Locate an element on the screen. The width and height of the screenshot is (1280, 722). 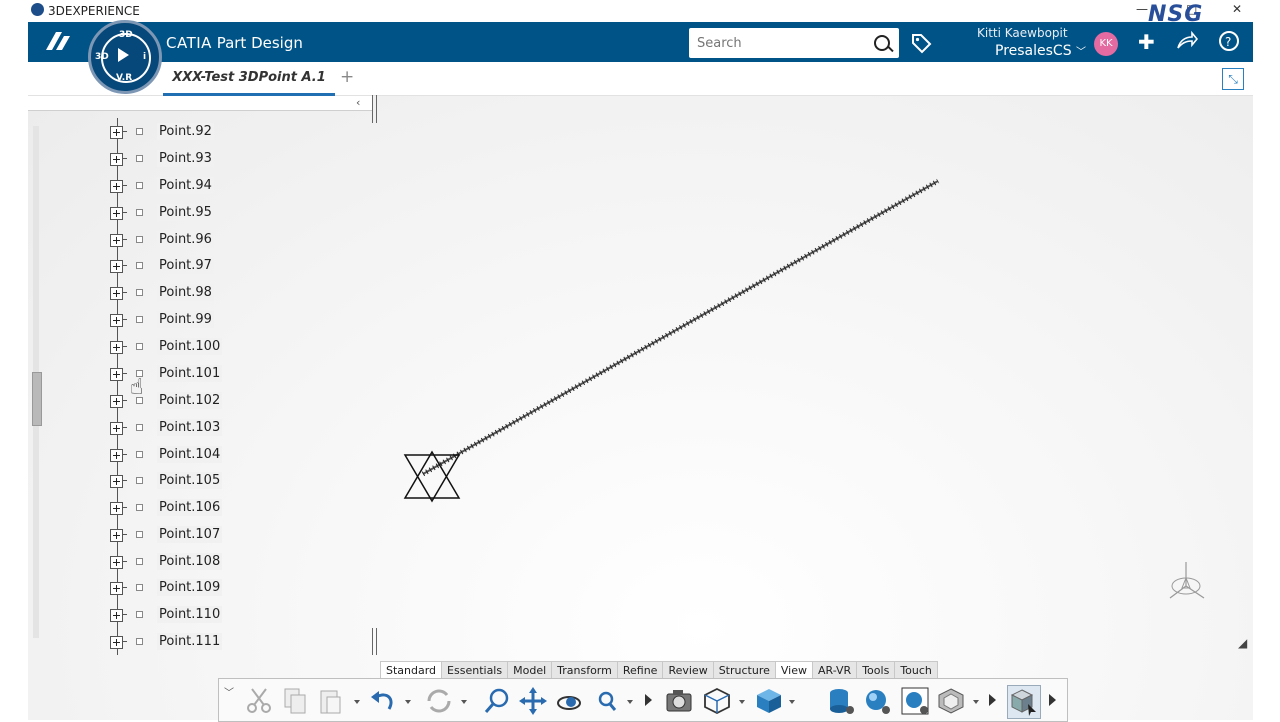
environment-icon is located at coordinates (915, 701).